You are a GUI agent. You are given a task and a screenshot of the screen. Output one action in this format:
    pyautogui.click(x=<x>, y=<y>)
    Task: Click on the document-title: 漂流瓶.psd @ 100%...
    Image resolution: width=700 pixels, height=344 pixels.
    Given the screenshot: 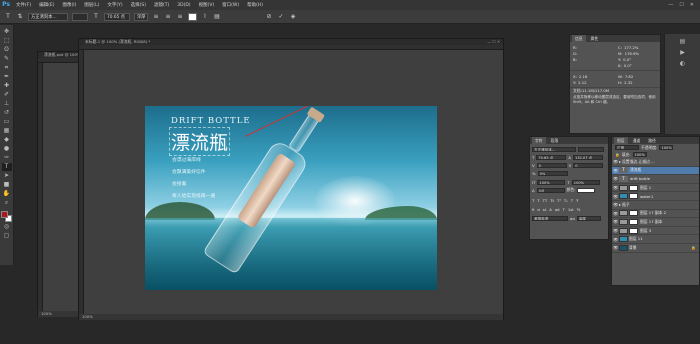 What is the action you would take?
    pyautogui.click(x=60, y=55)
    